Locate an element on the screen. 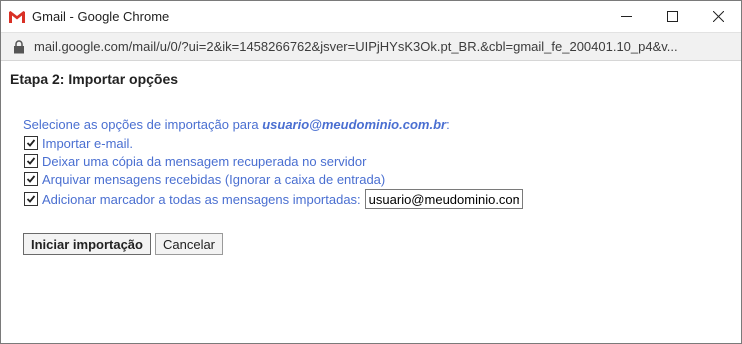  minimize-button is located at coordinates (626, 16).